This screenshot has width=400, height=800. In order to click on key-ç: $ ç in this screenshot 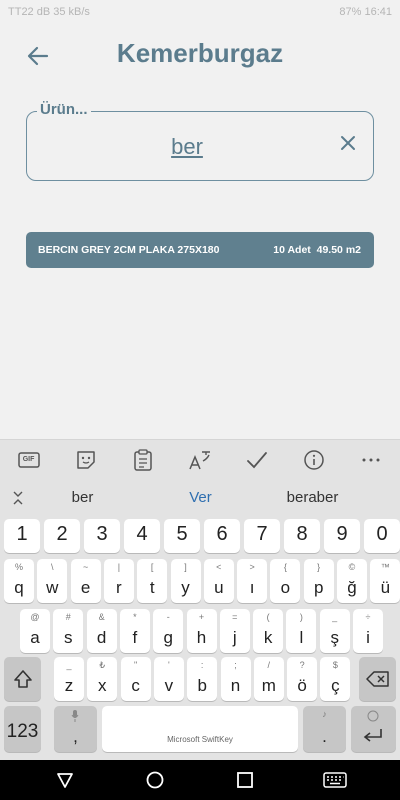, I will do `click(335, 679)`.